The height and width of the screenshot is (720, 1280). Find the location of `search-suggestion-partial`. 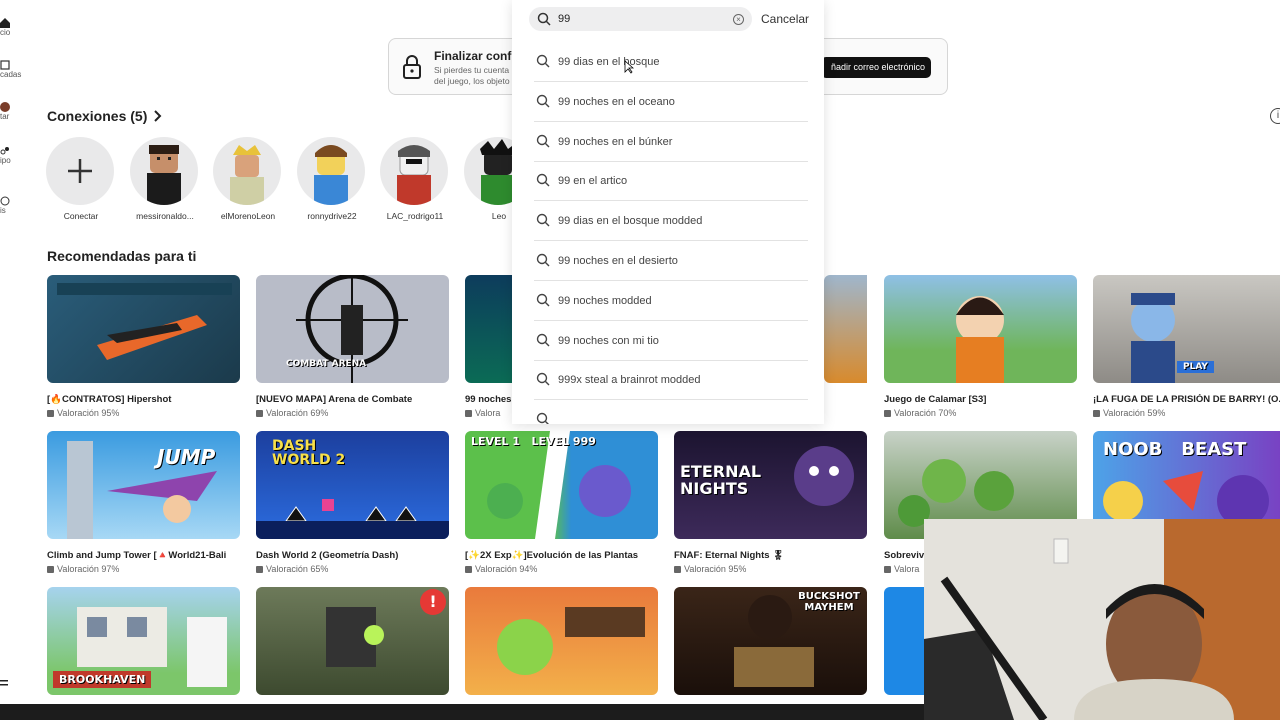

search-suggestion-partial is located at coordinates (671, 412).